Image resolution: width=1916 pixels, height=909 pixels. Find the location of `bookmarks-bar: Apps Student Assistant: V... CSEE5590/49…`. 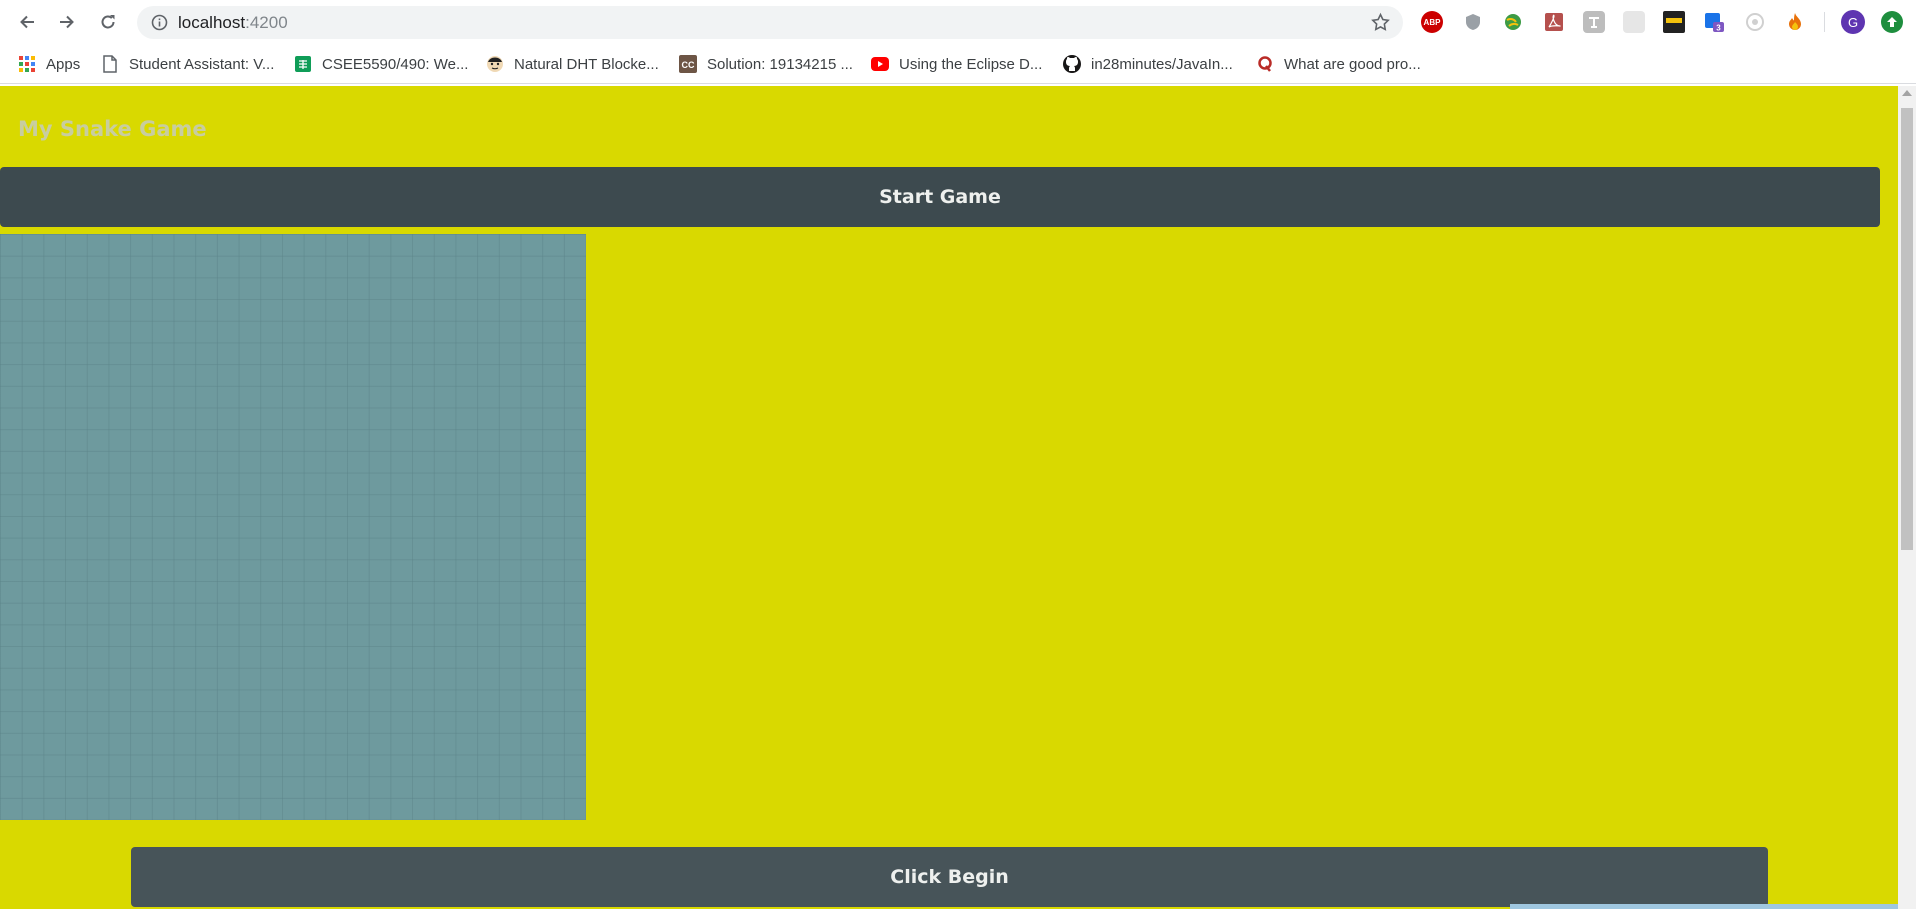

bookmarks-bar: Apps Student Assistant: V... CSEE5590/49… is located at coordinates (958, 64).